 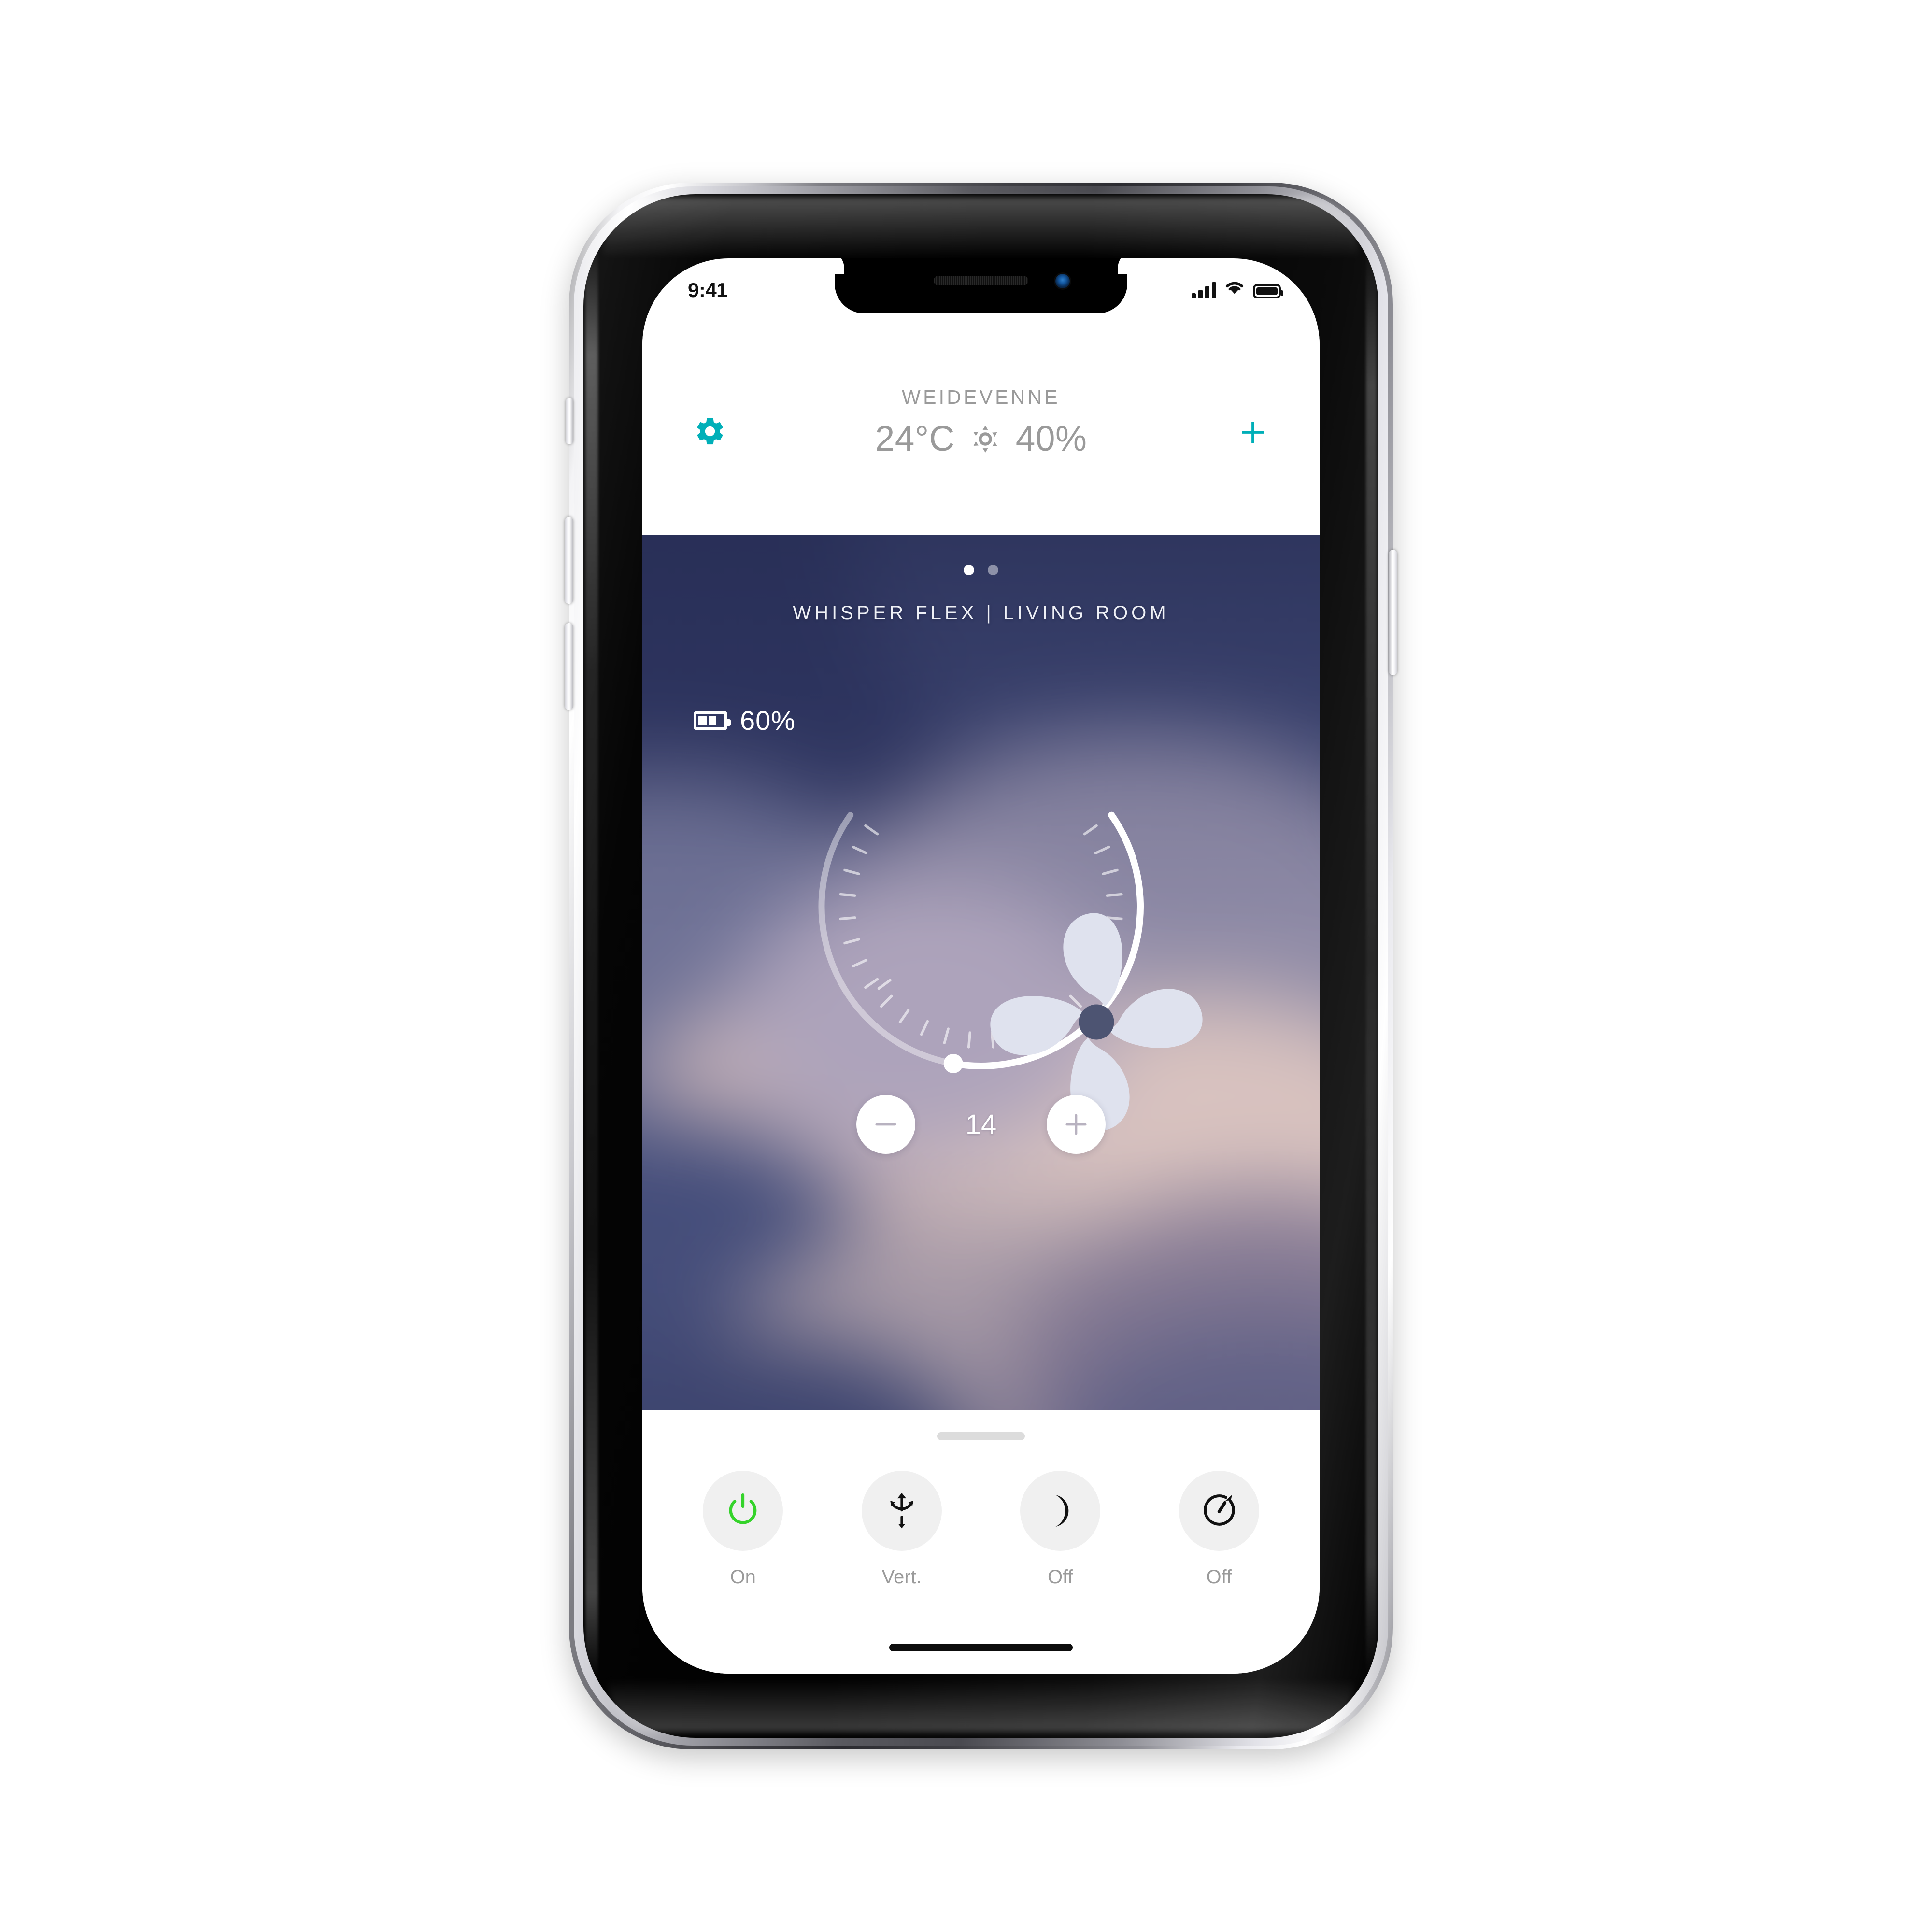 I want to click on side-power-button, so click(x=1393, y=612).